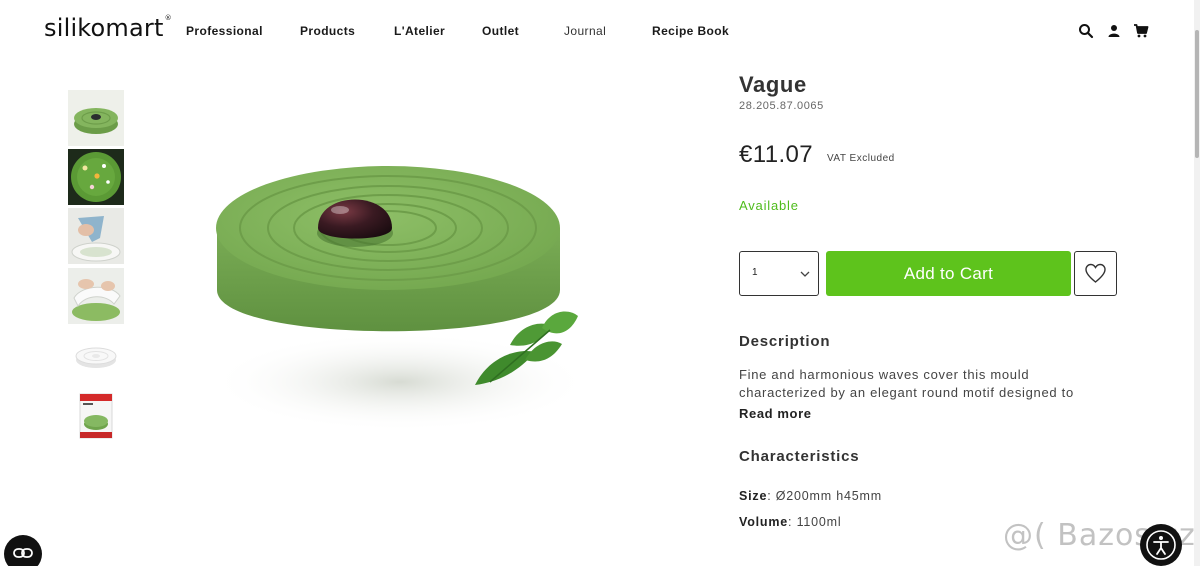 The image size is (1200, 566). Describe the element at coordinates (96, 236) in the screenshot. I see `thumbnail-piping` at that location.